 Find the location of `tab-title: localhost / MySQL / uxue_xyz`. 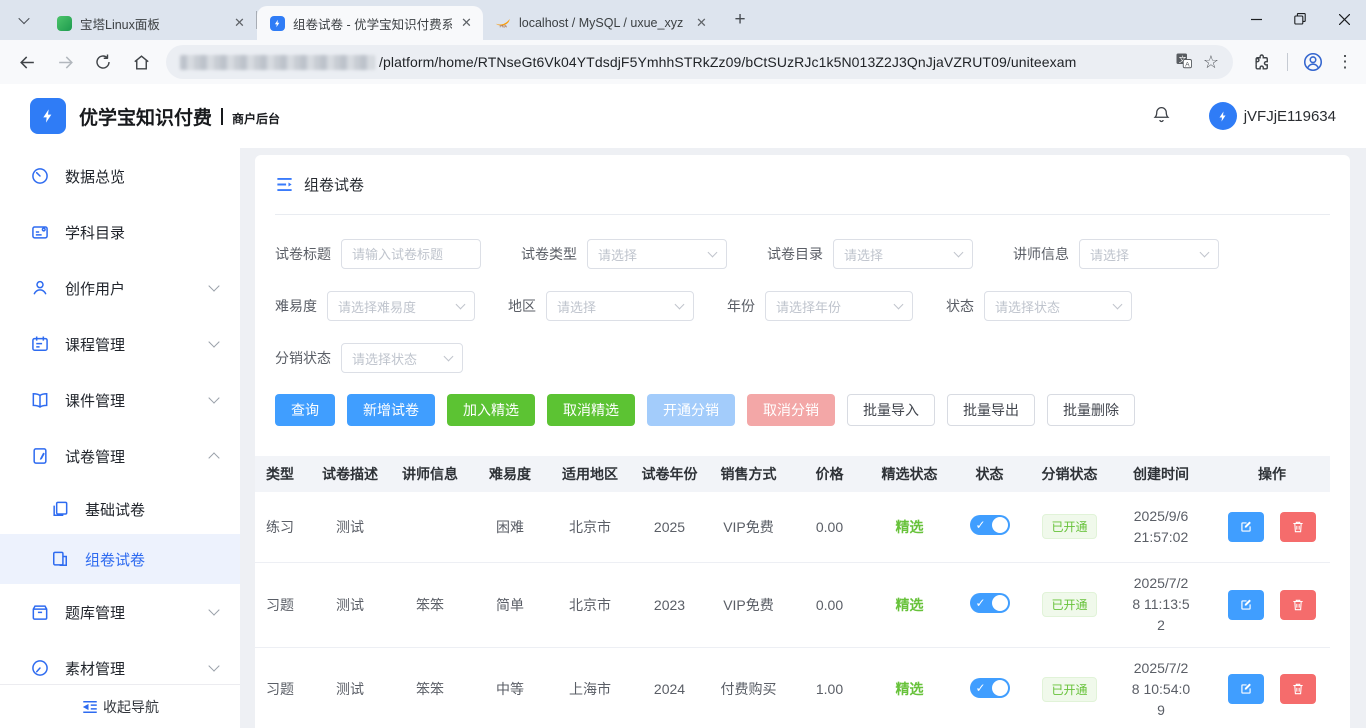

tab-title: localhost / MySQL / uxue_xyz is located at coordinates (601, 23).